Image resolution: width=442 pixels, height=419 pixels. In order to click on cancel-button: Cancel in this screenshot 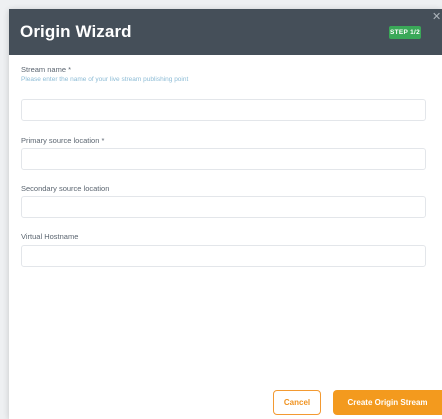, I will do `click(297, 402)`.